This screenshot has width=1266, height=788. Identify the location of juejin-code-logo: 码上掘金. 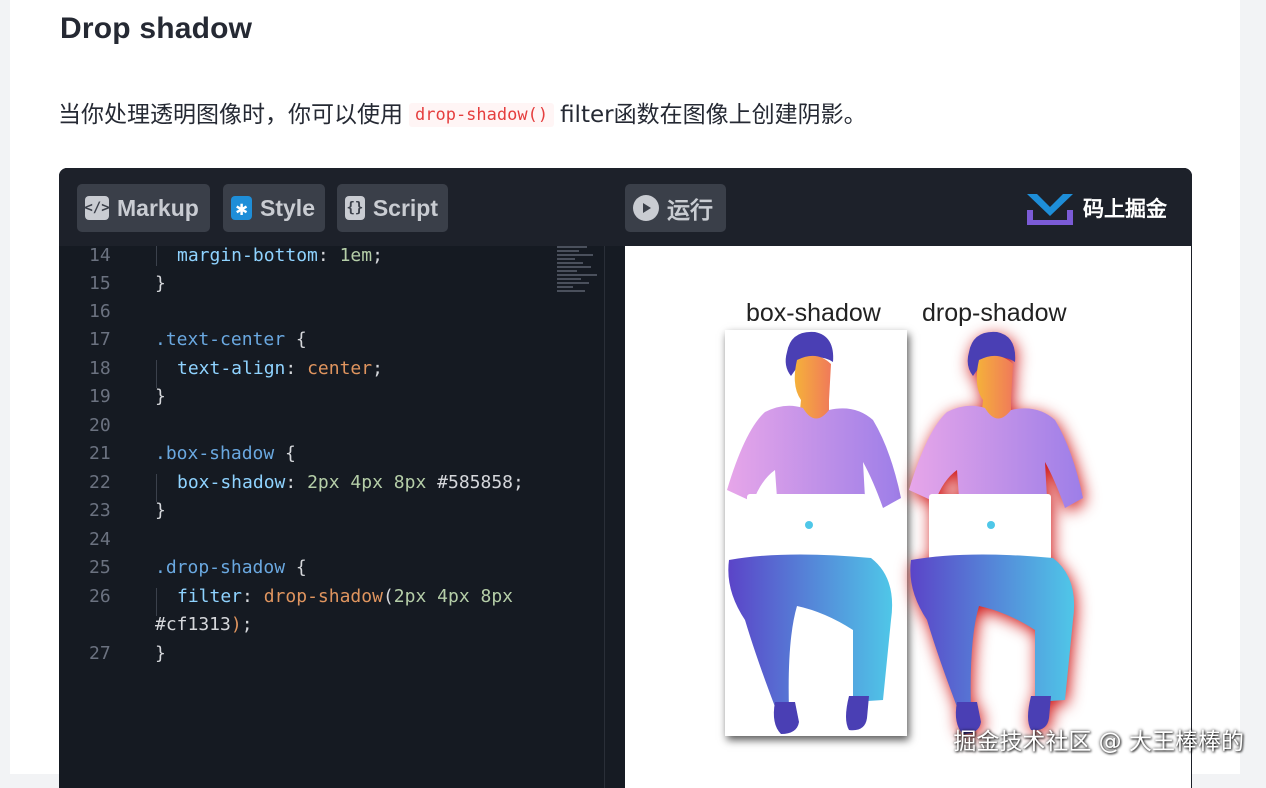
(1096, 208).